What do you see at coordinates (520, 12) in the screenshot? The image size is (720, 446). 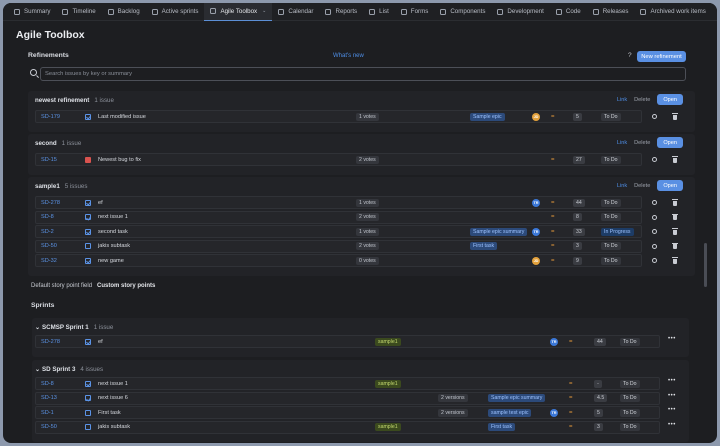 I see `tab-development: Development` at bounding box center [520, 12].